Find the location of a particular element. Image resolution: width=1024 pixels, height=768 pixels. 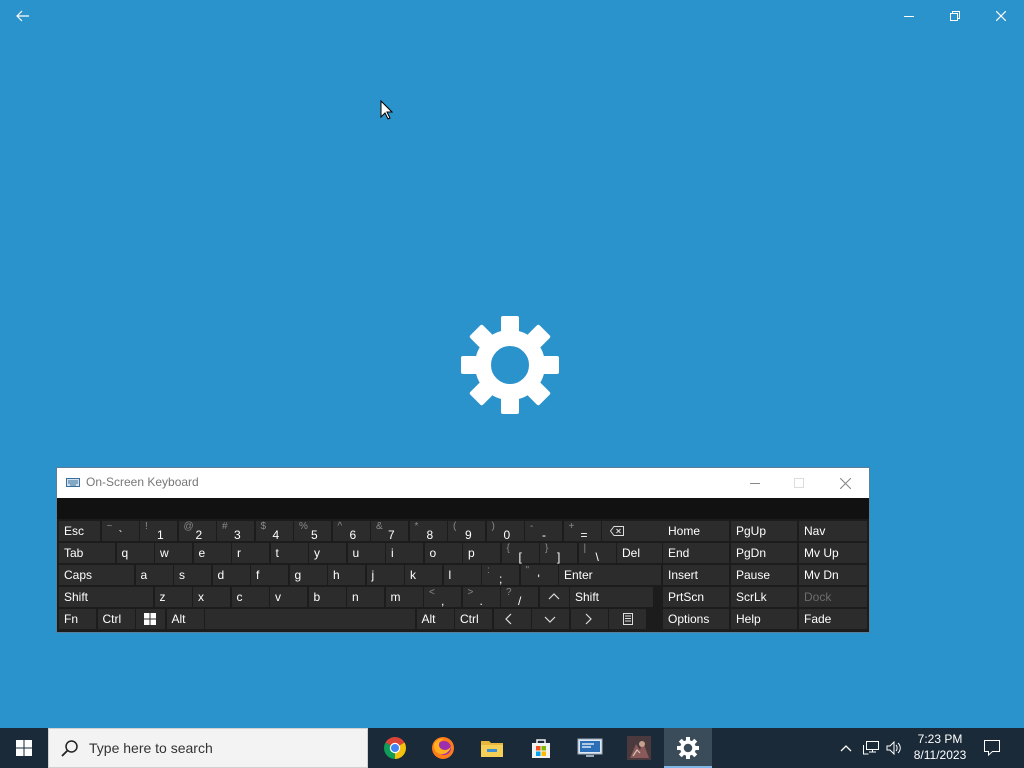

key-q: q is located at coordinates (135, 553).